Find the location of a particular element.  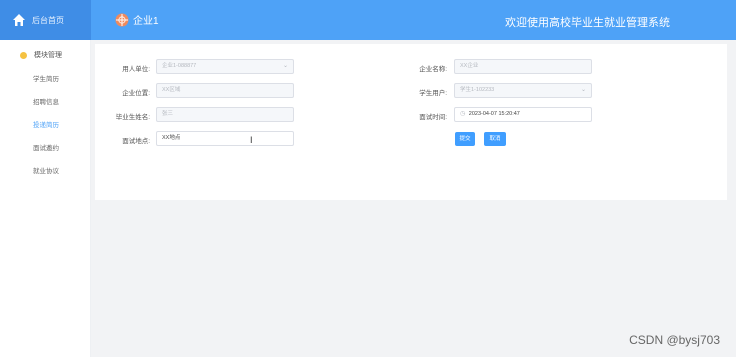

text-cursor-icon: I is located at coordinates (251, 140).